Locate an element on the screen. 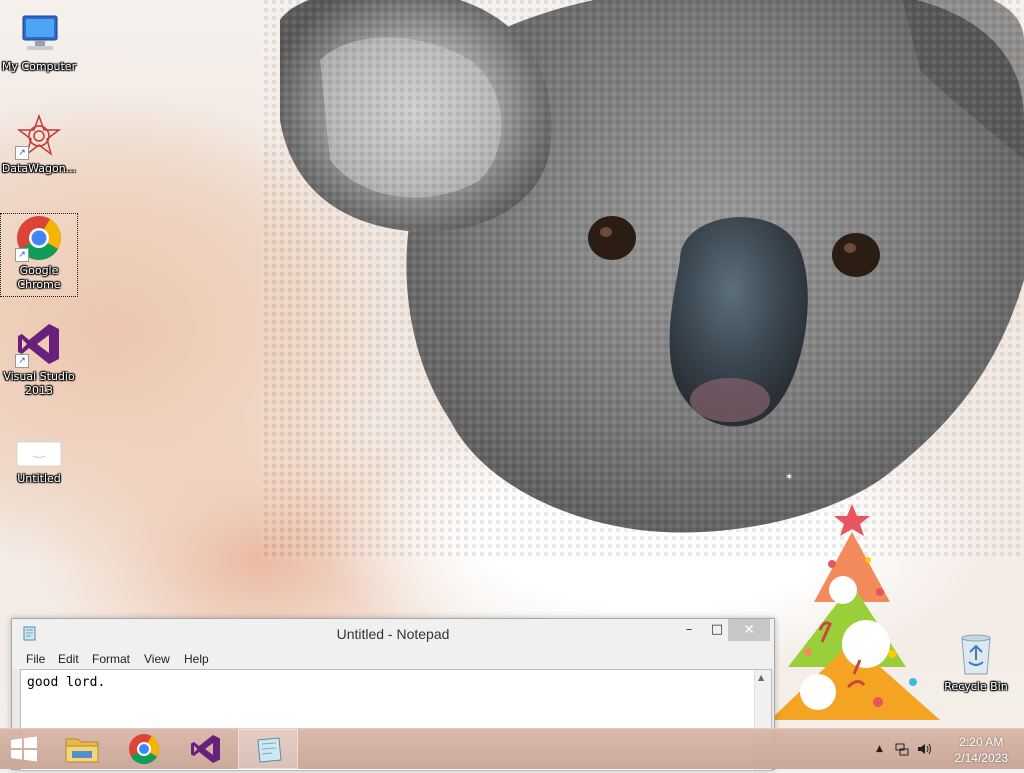  menu-view: View is located at coordinates (157, 659).